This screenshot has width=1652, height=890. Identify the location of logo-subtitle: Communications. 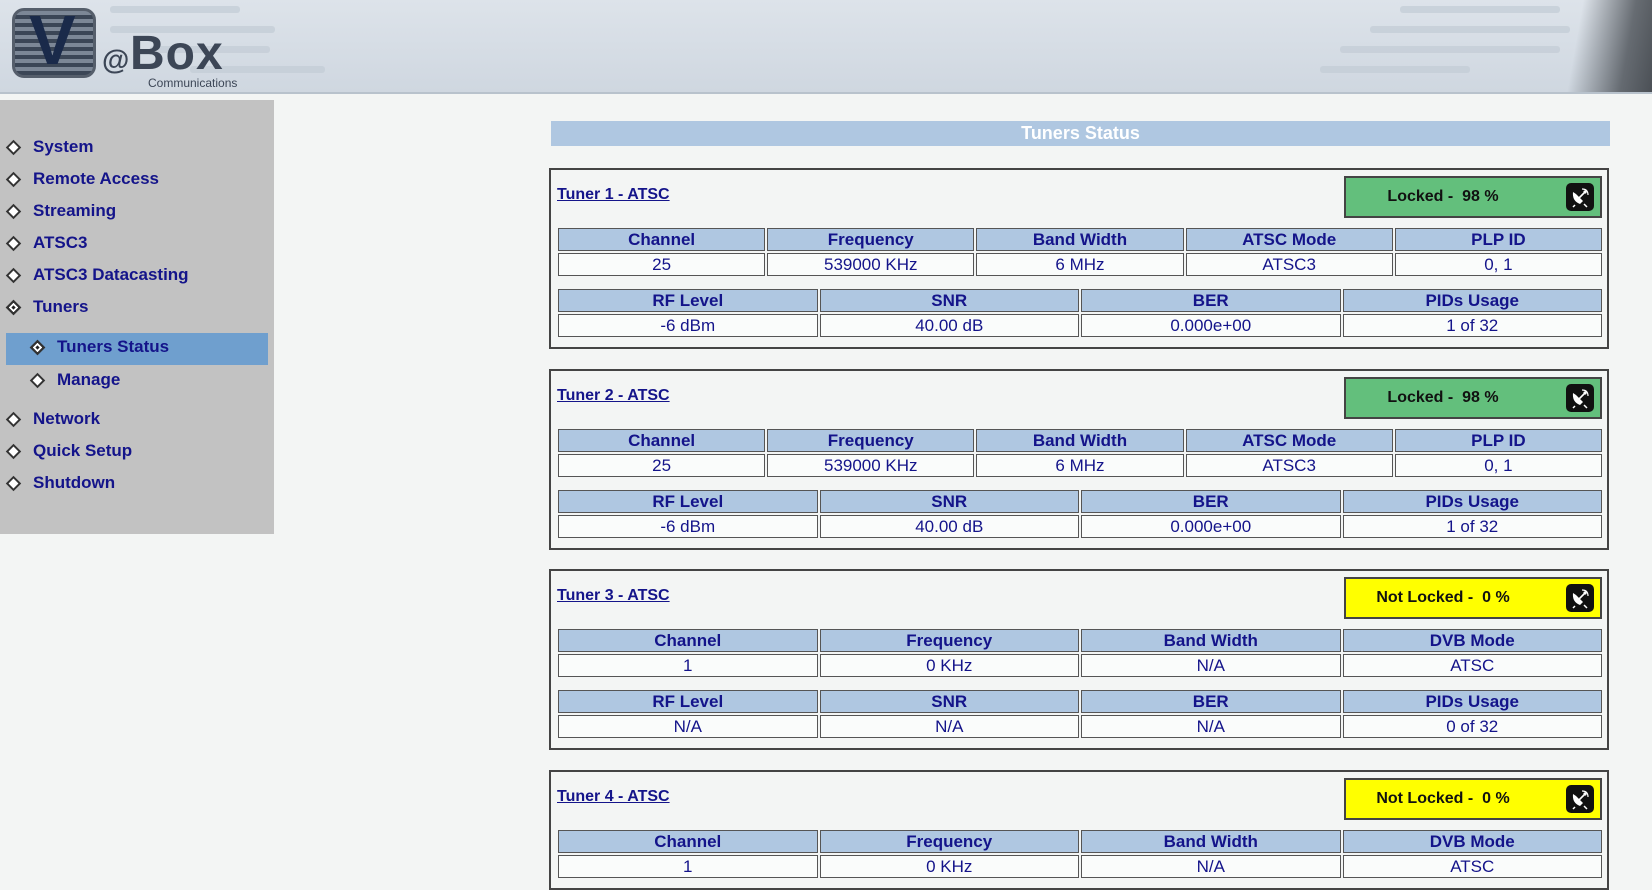
(193, 83).